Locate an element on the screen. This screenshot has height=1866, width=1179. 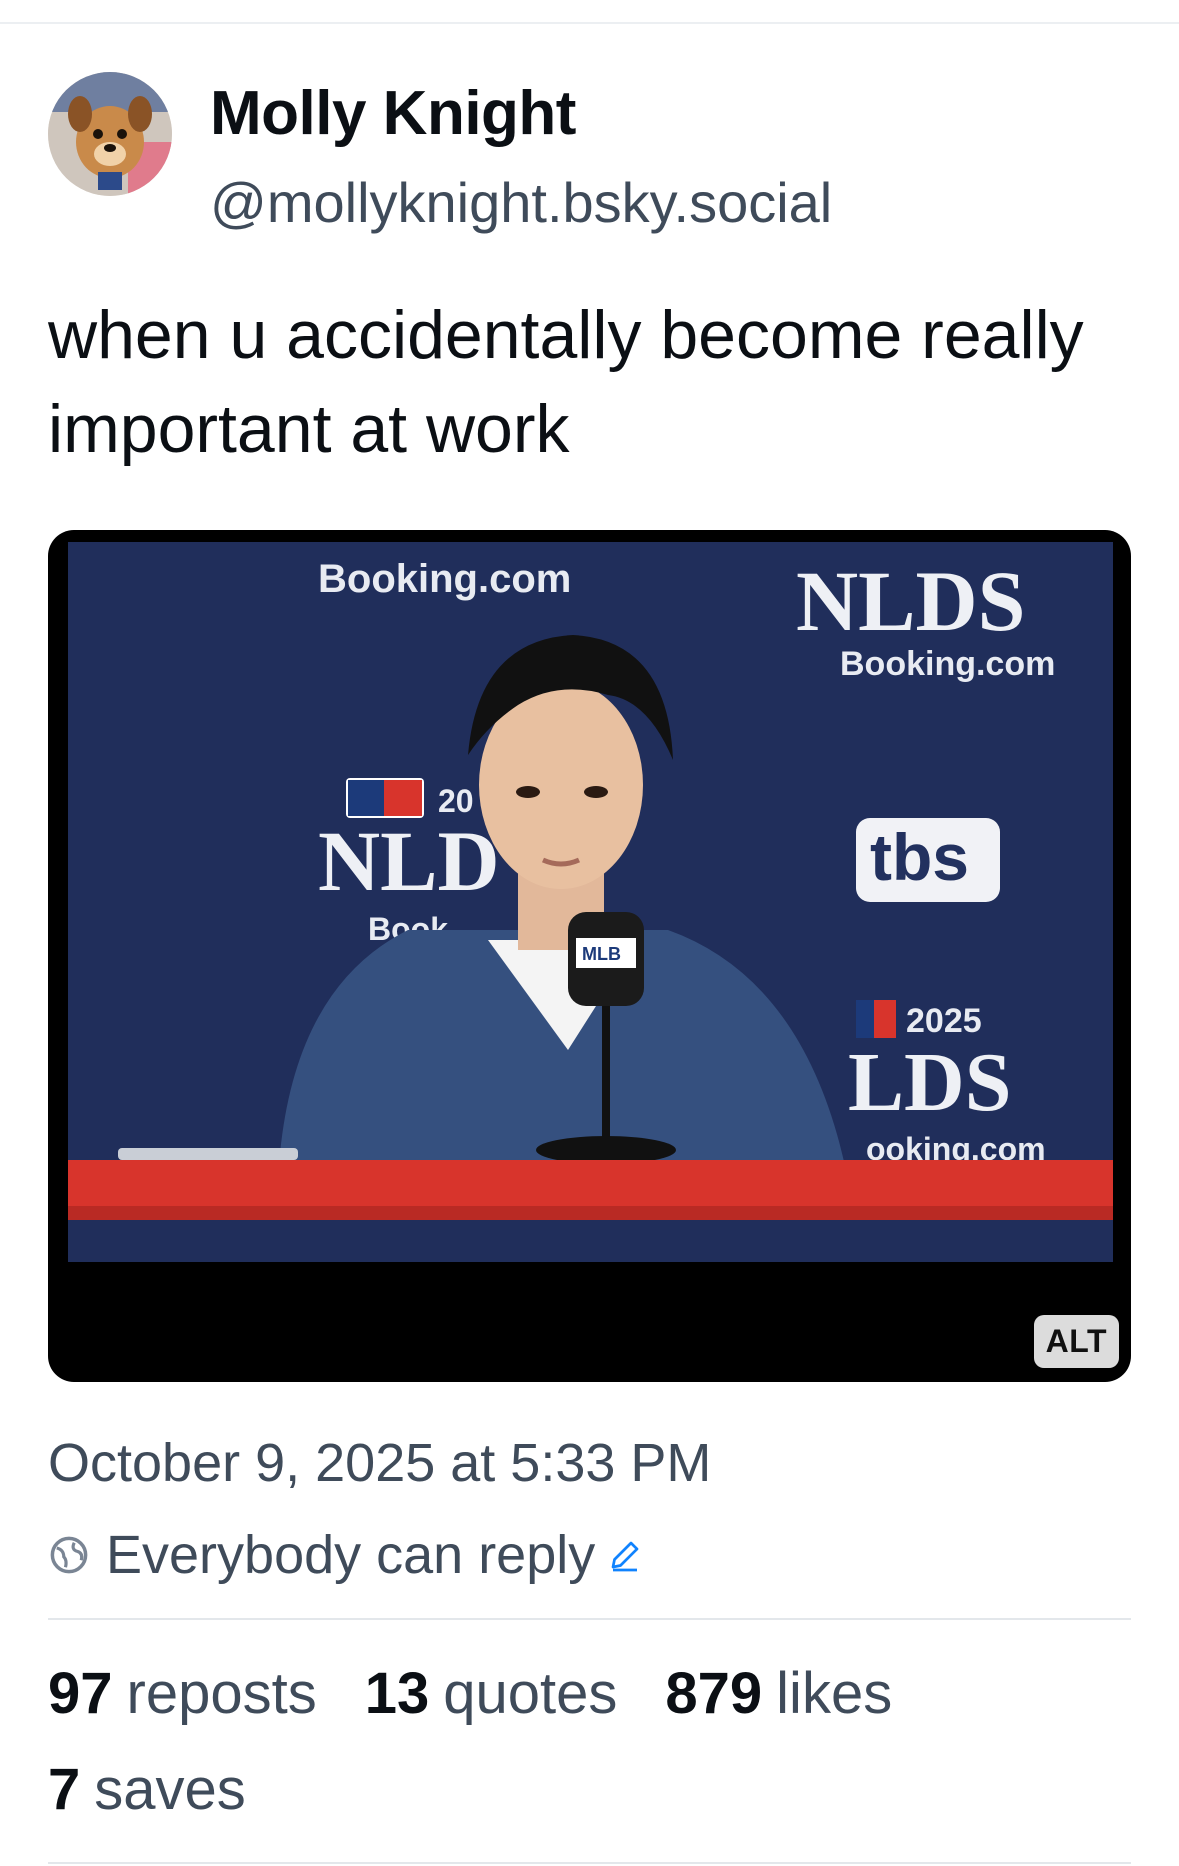
stats-divider-top is located at coordinates (589, 1619).